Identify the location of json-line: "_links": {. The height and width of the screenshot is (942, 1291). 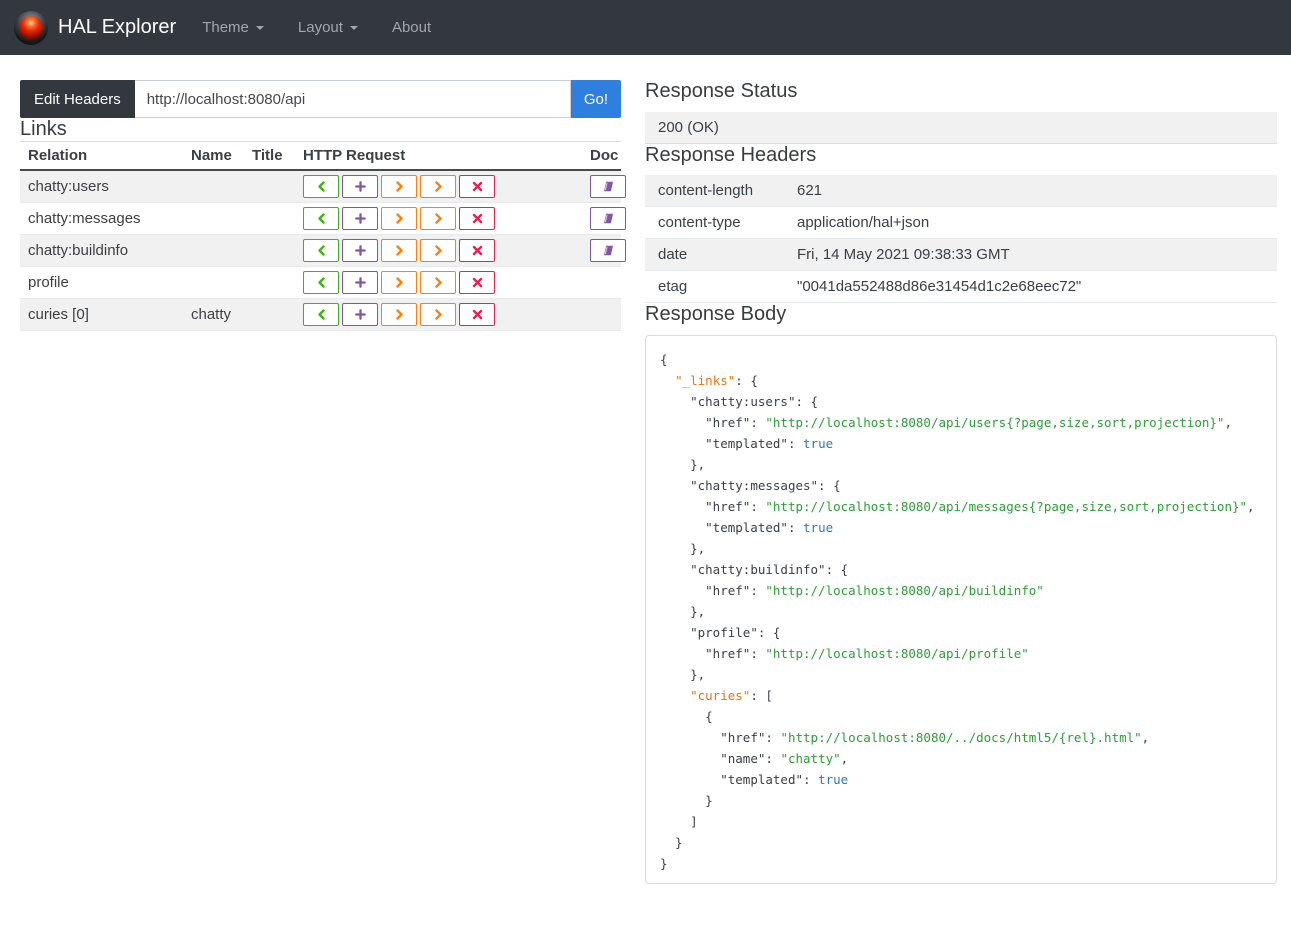
(716, 380).